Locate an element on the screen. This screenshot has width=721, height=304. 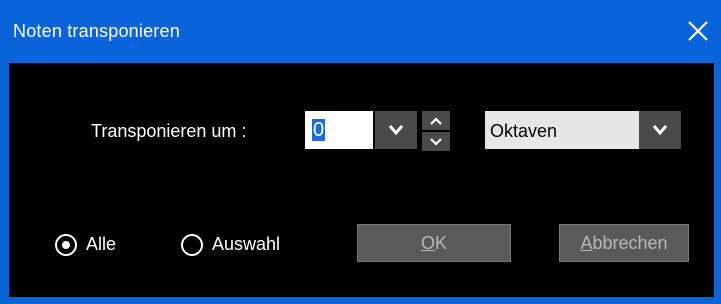
transpose-by-label: Transponieren um : is located at coordinates (169, 131).